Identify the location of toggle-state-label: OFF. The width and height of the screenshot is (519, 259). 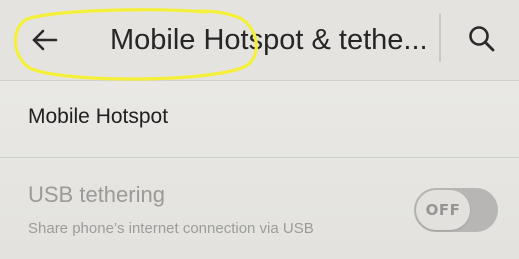
(443, 210).